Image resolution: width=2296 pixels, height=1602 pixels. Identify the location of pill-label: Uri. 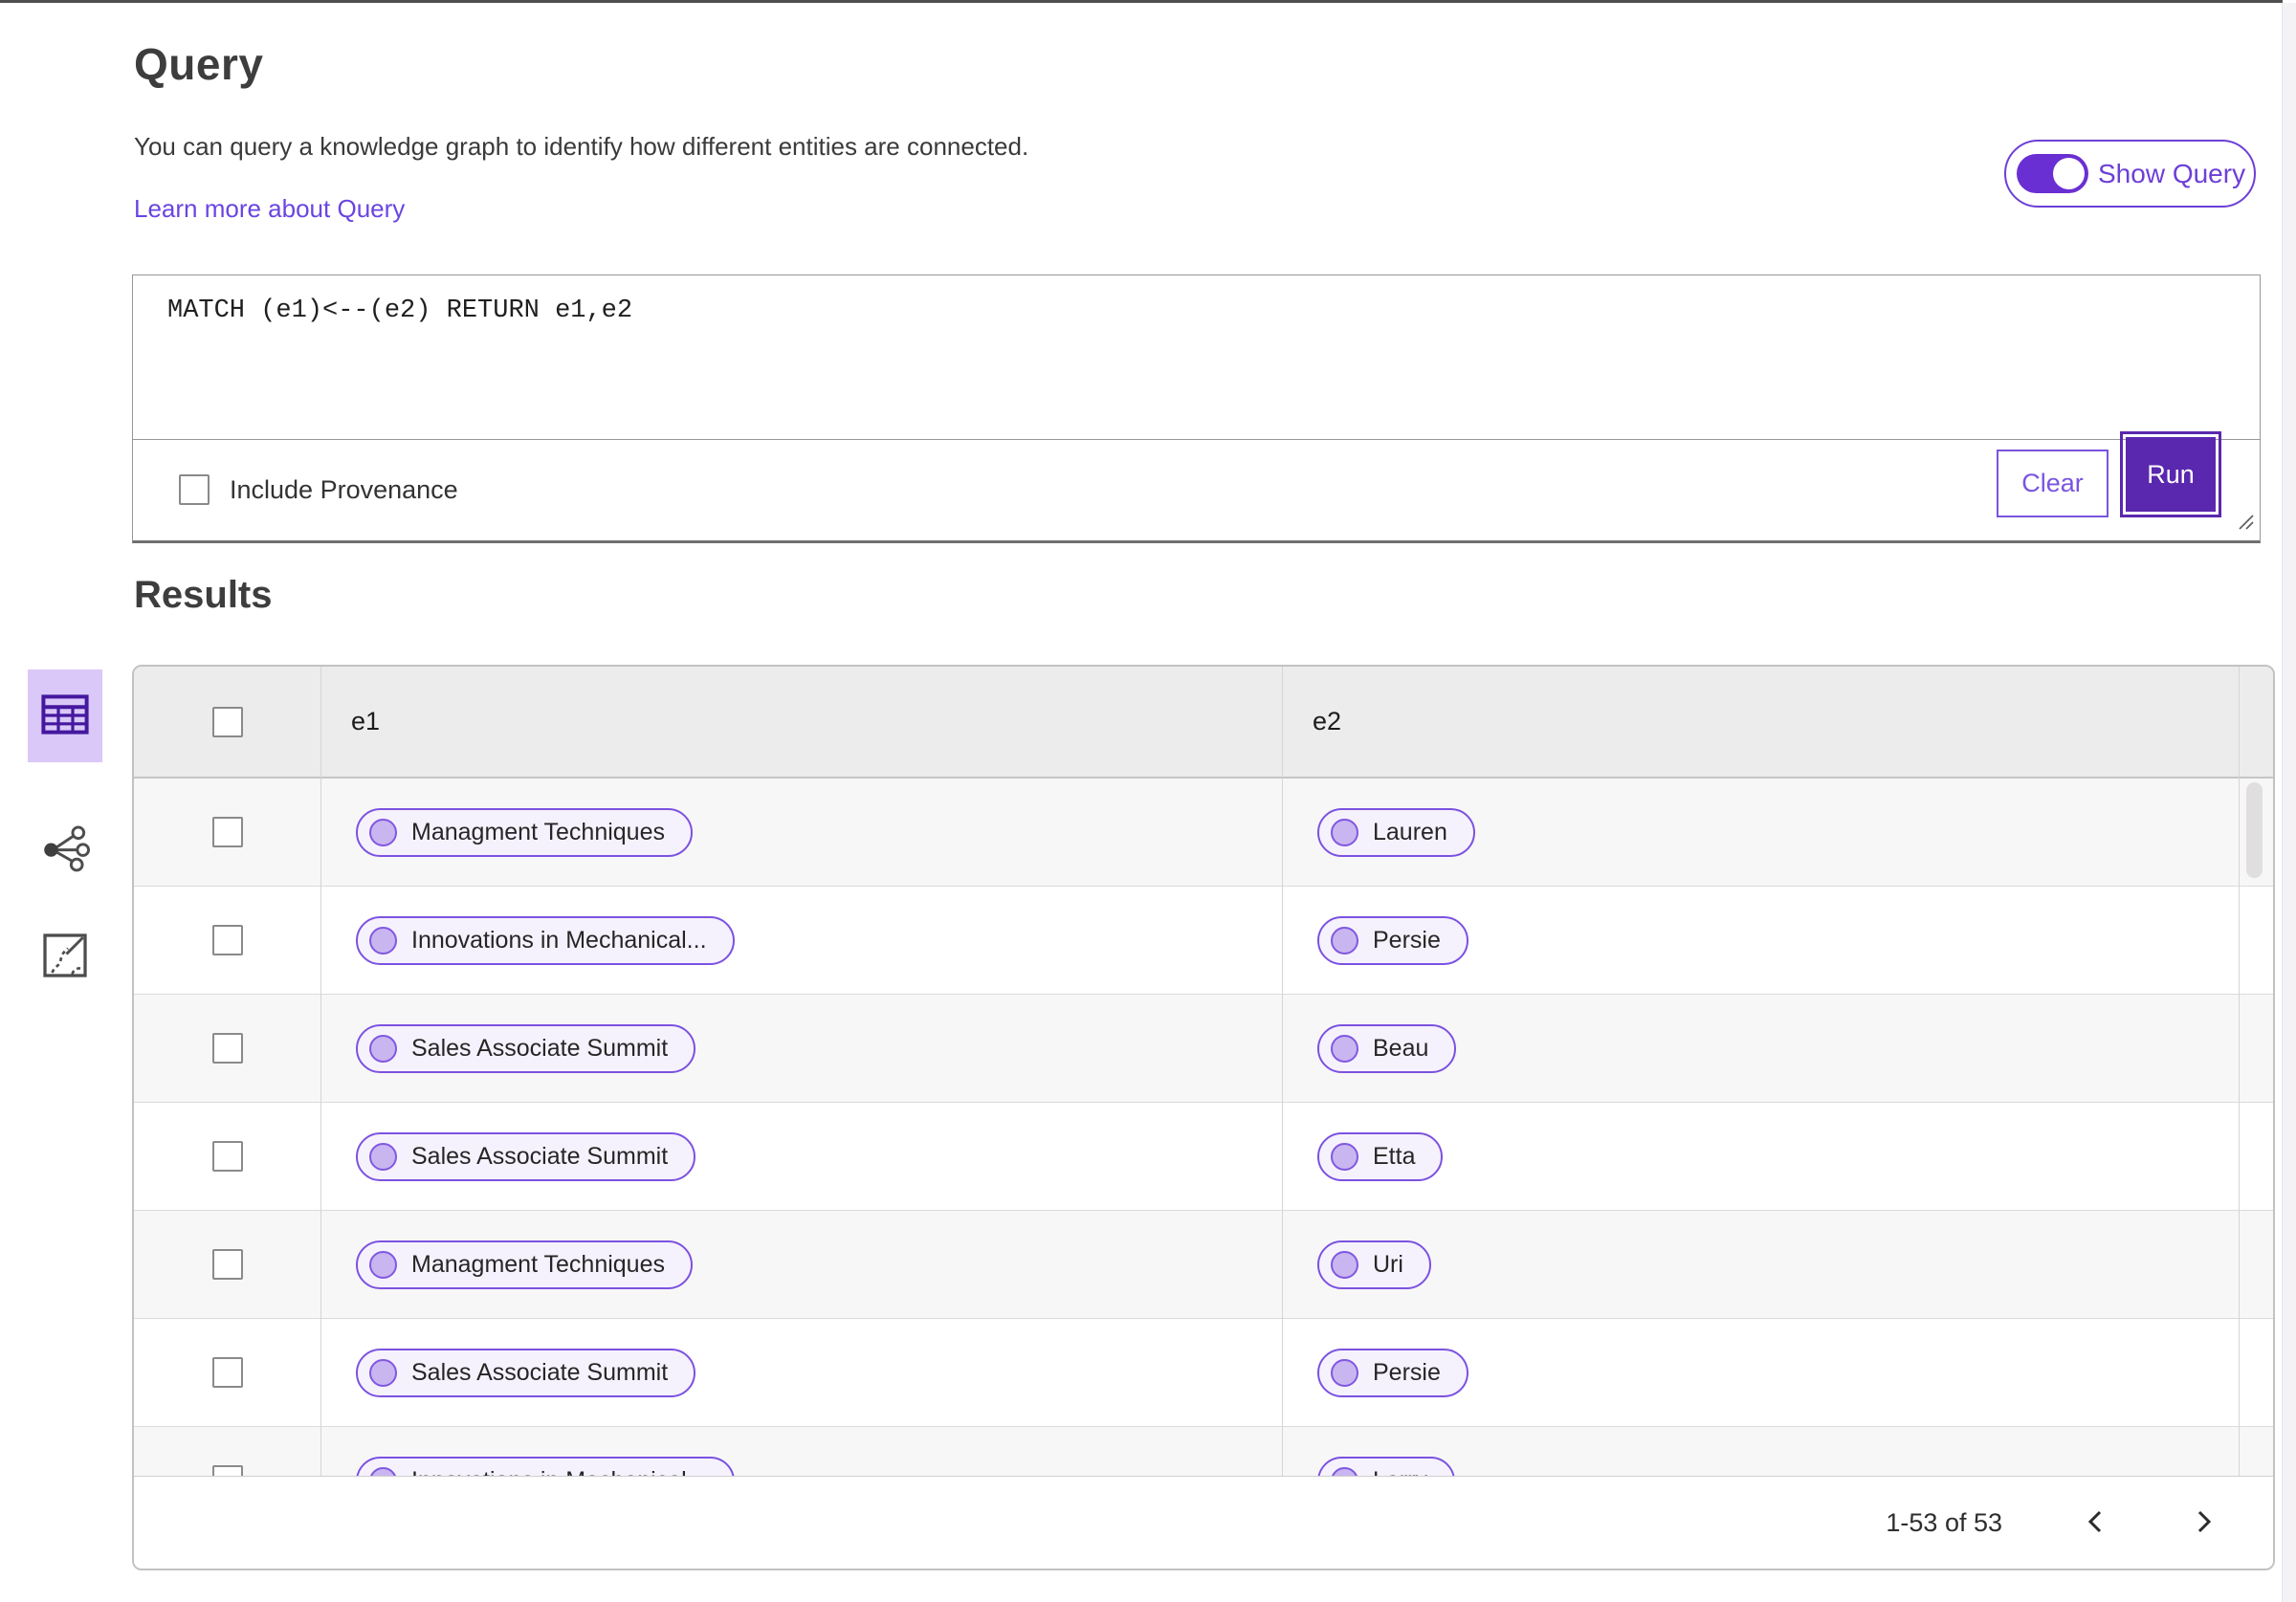
(1388, 1264).